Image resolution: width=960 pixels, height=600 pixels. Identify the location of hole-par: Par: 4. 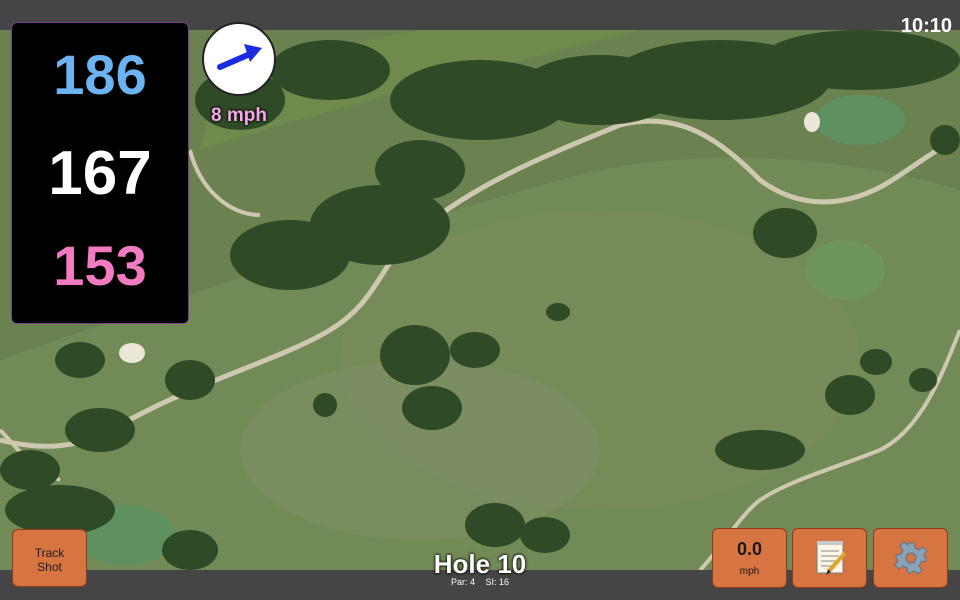
(462, 582).